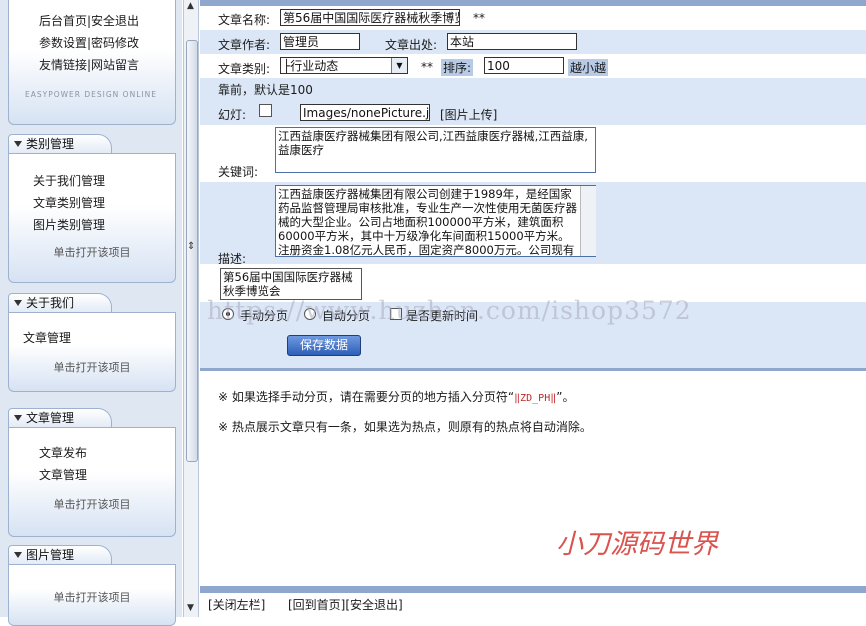 Image resolution: width=866 pixels, height=626 pixels. I want to click on sidebar-item-home-logout: 后台首页|安全退出, so click(89, 20).